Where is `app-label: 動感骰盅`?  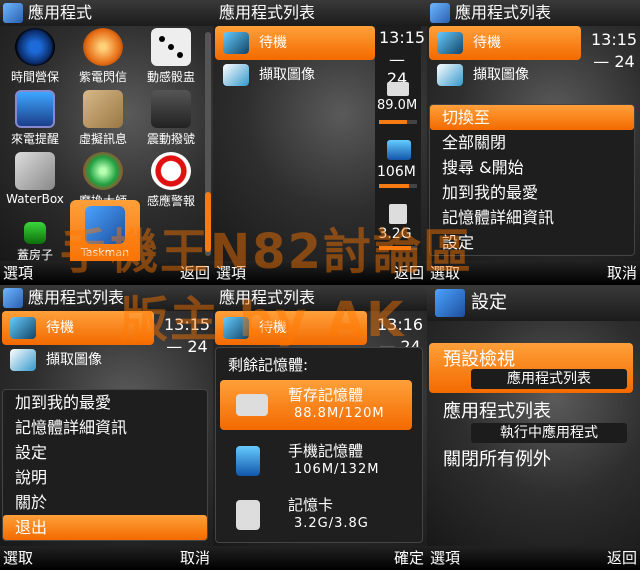 app-label: 動感骰盅 is located at coordinates (170, 77).